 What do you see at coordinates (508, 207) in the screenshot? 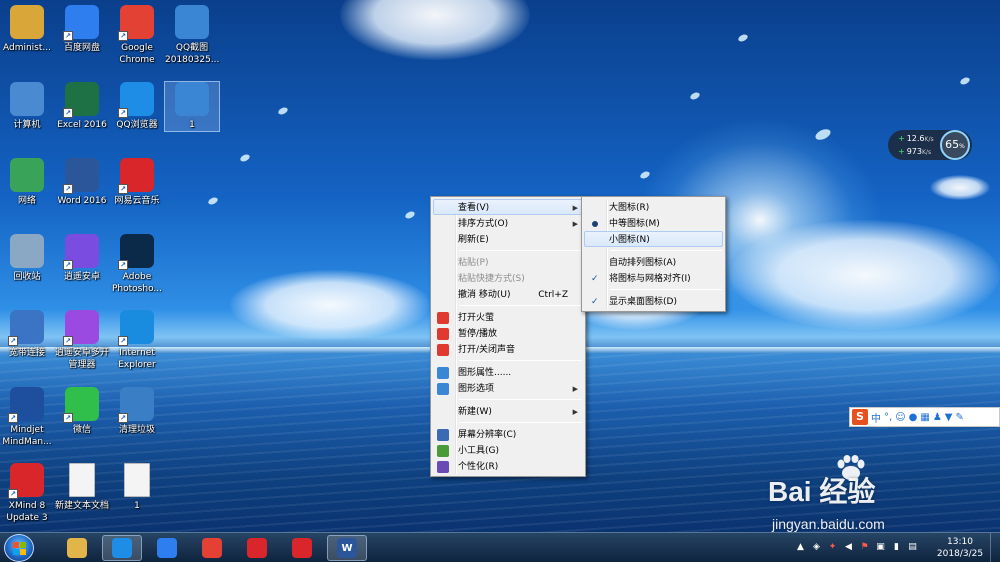
I see `menu-item: 查看(V) ▶` at bounding box center [508, 207].